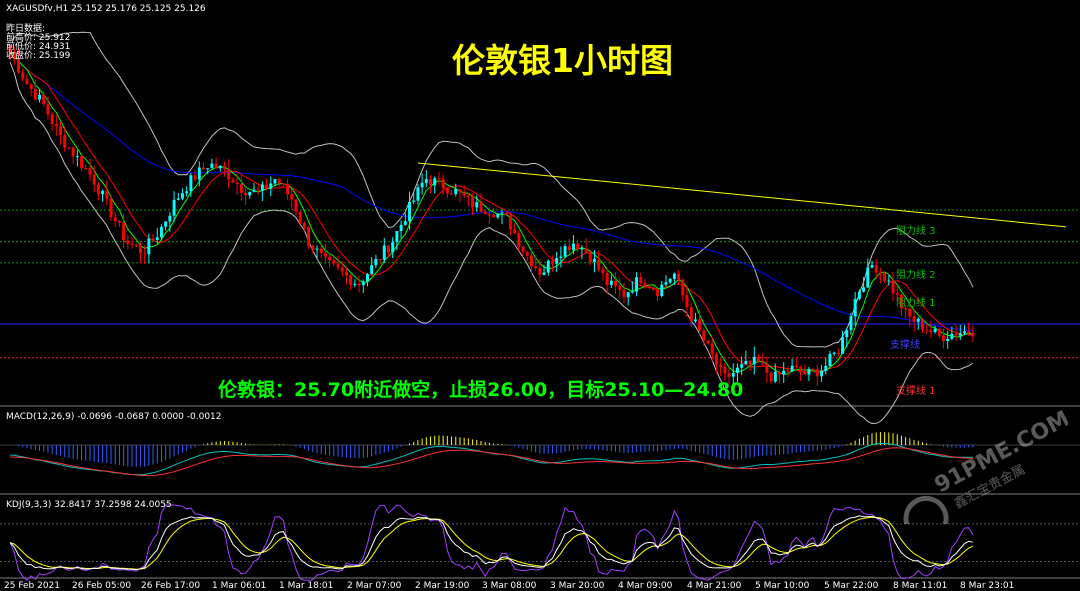 The image size is (1080, 591). I want to click on chart-title: 伦敦银1小时图, so click(562, 60).